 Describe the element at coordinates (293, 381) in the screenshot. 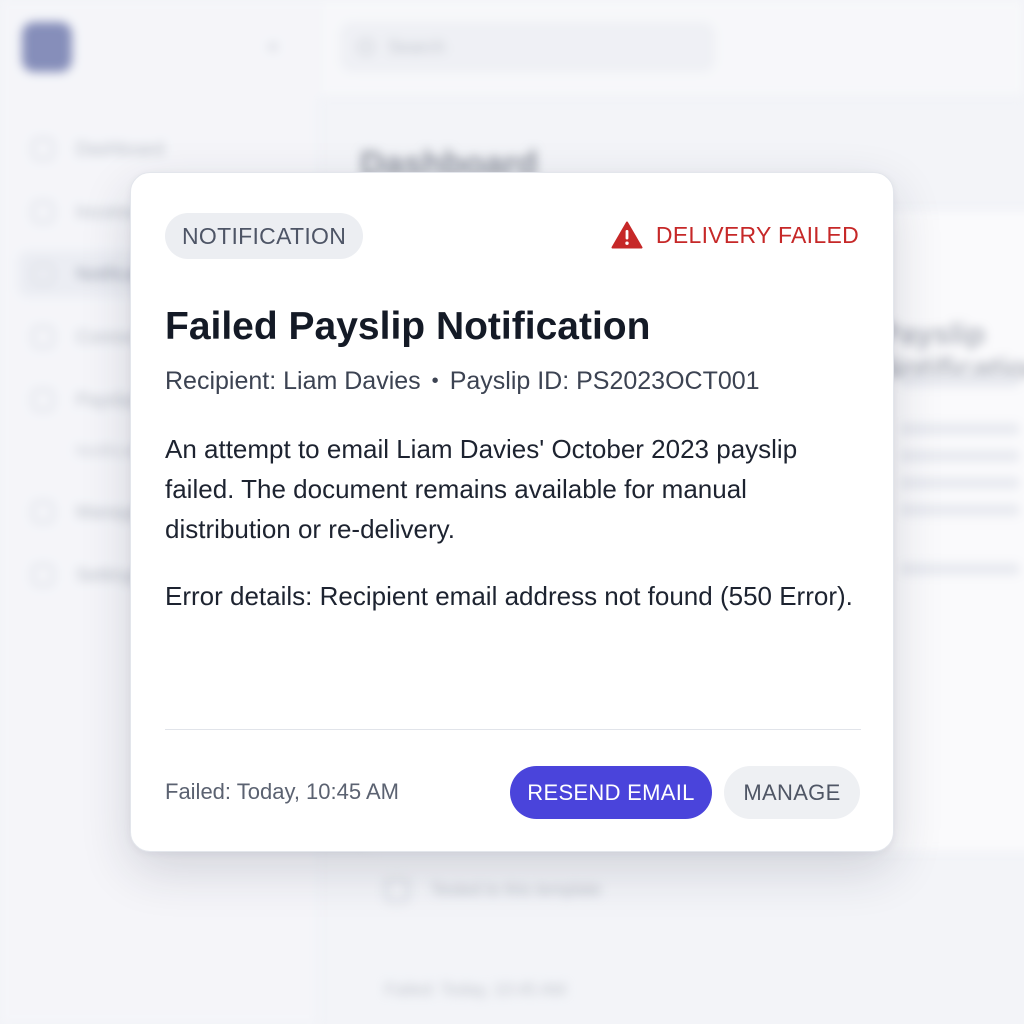

I see `recipient-label: Recipient: Liam Davies` at that location.